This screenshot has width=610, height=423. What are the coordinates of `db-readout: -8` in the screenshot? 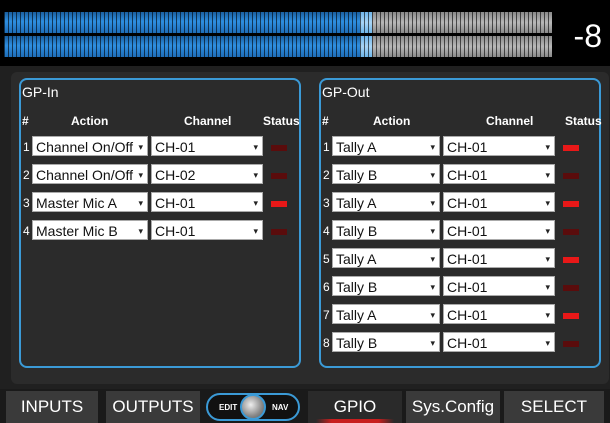 It's located at (587, 36).